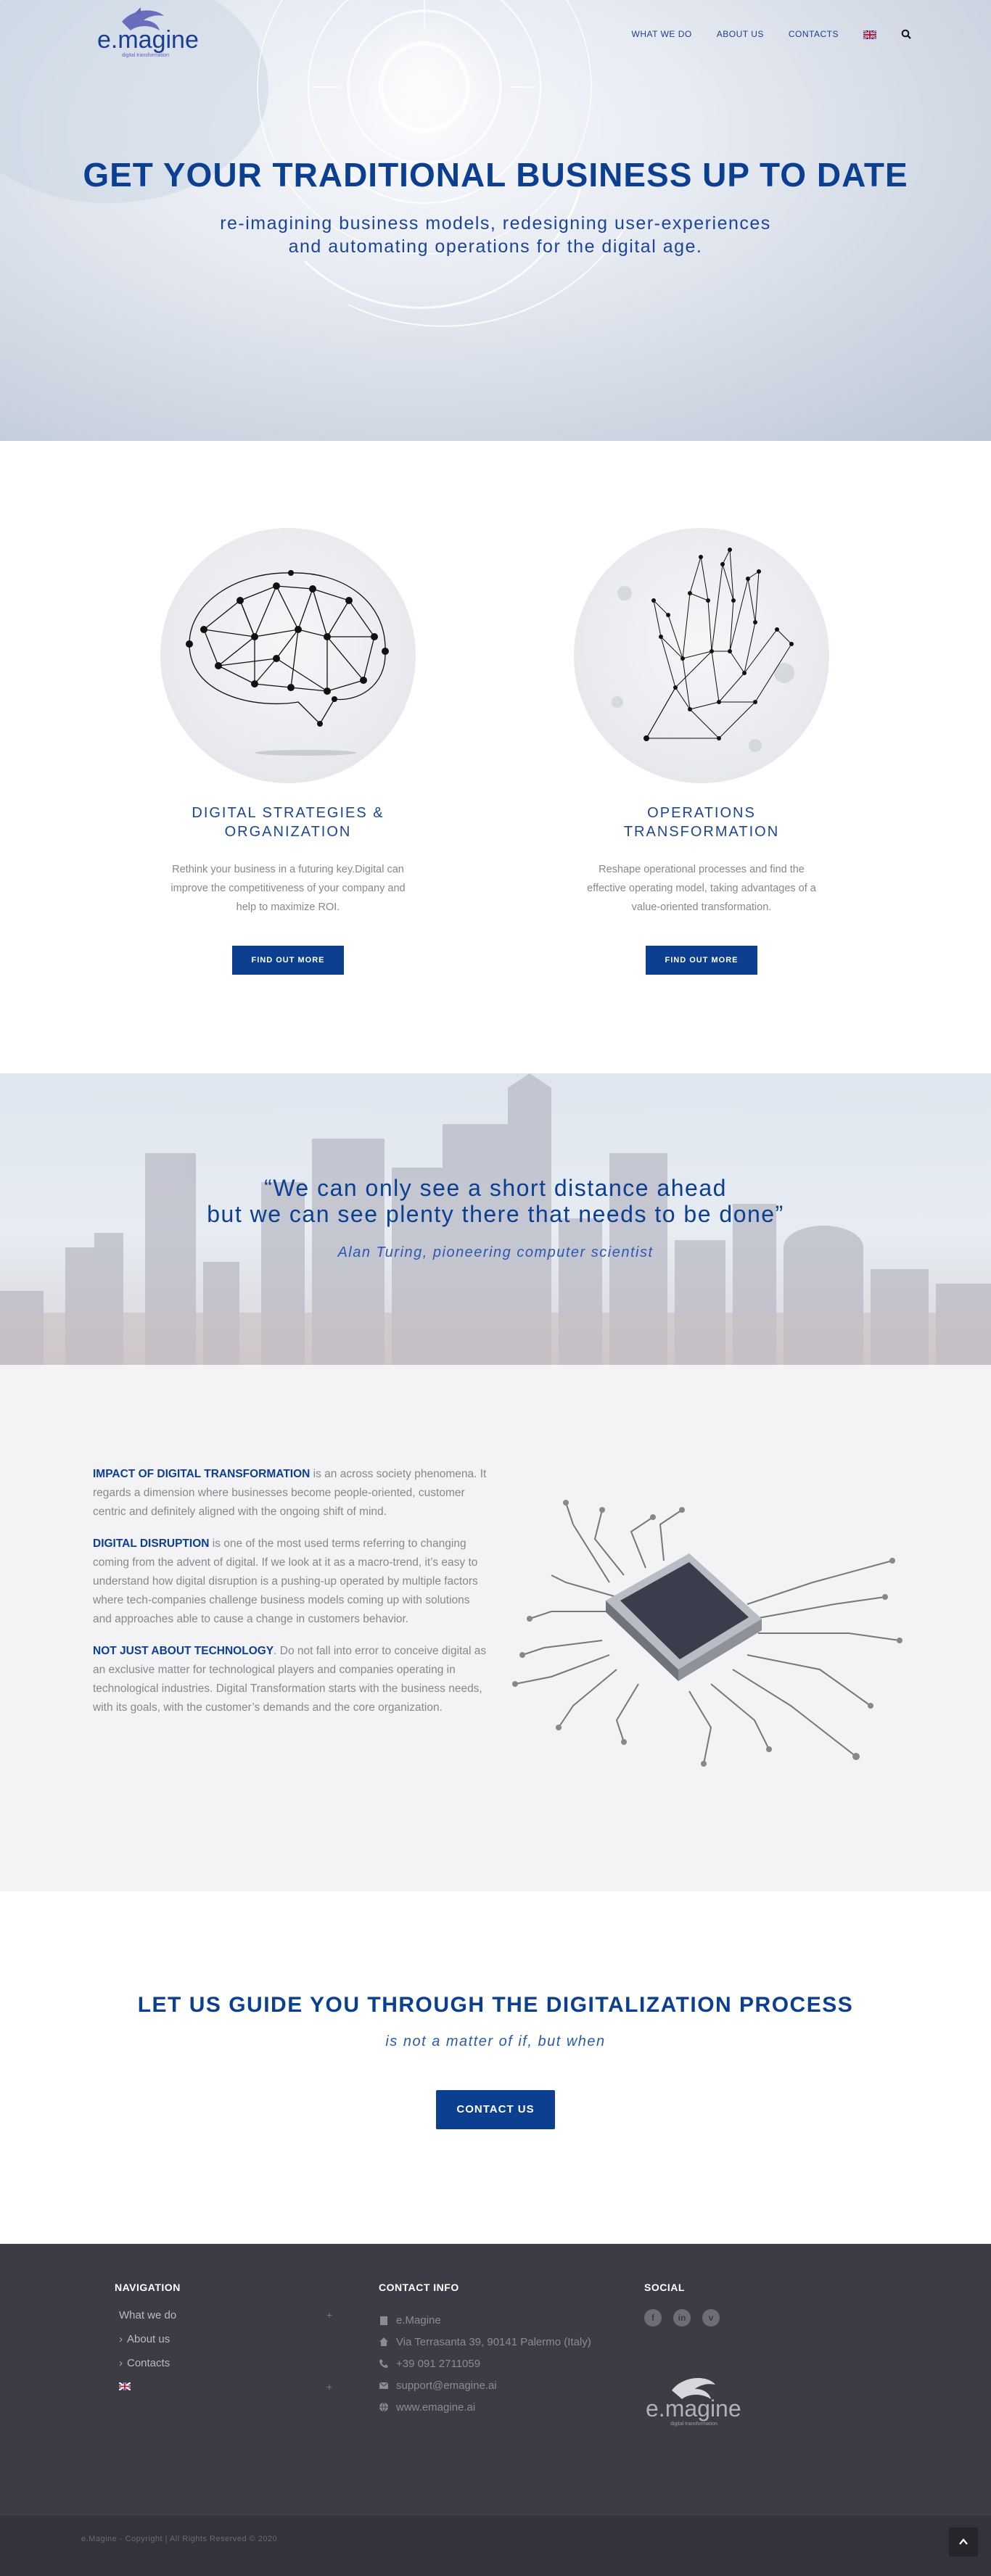  What do you see at coordinates (701, 813) in the screenshot?
I see `service-title-line1: OPERATIONS` at bounding box center [701, 813].